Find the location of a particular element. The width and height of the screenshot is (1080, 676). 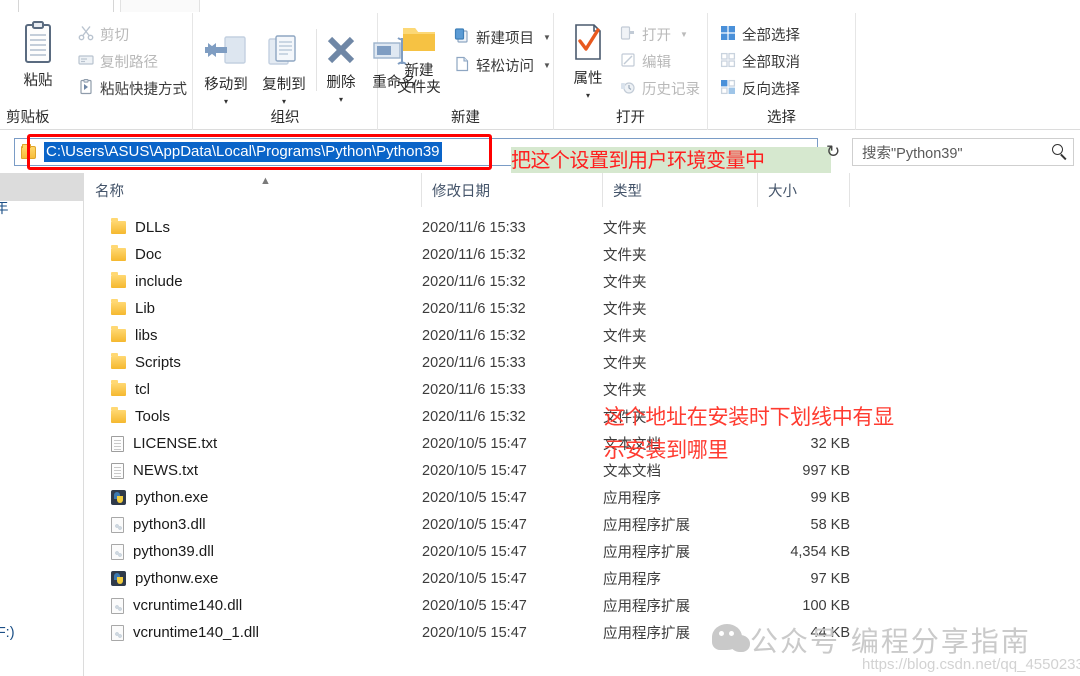

column-header-name: 名称 is located at coordinates (253, 190).